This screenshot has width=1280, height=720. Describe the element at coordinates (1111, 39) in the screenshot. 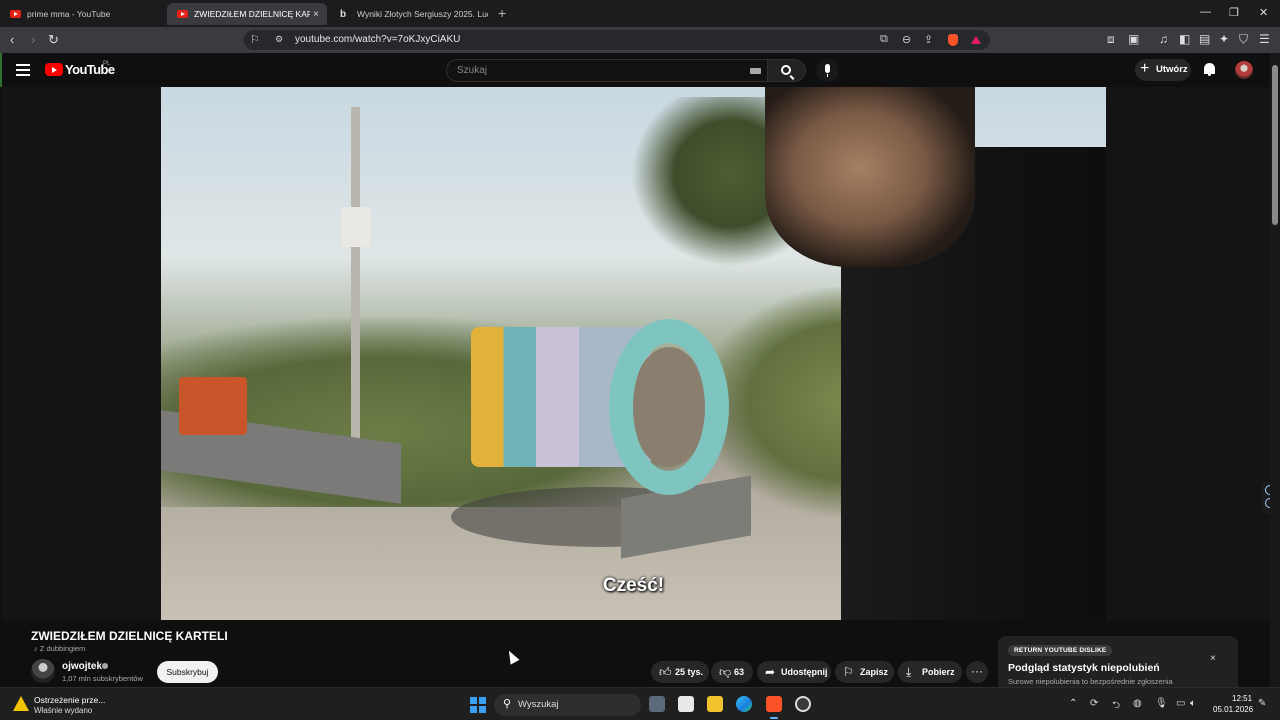

I see `extensions-icon: ⧈` at that location.